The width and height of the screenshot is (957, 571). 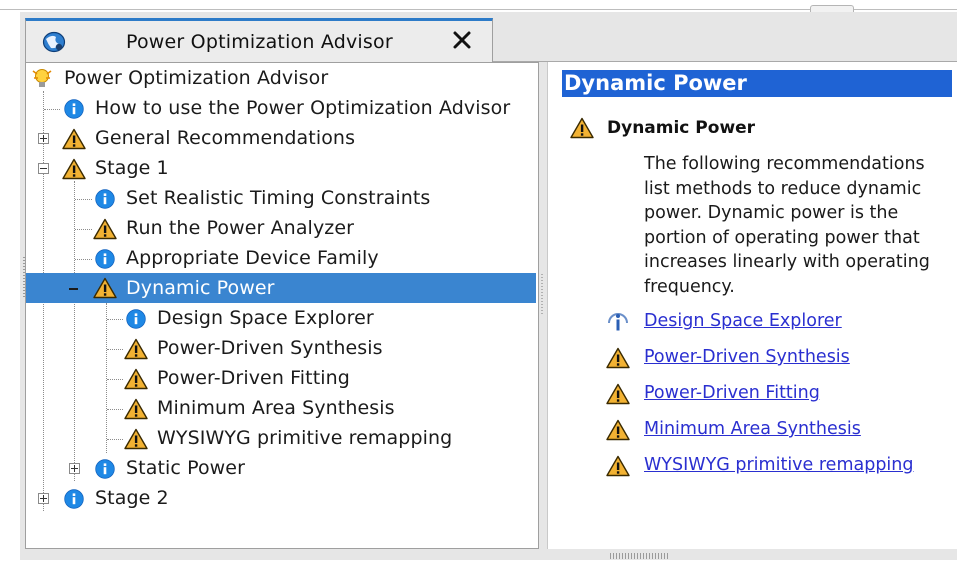 I want to click on tree-item-run-power-analyzer: Run the Power Analyzer, so click(x=281, y=228).